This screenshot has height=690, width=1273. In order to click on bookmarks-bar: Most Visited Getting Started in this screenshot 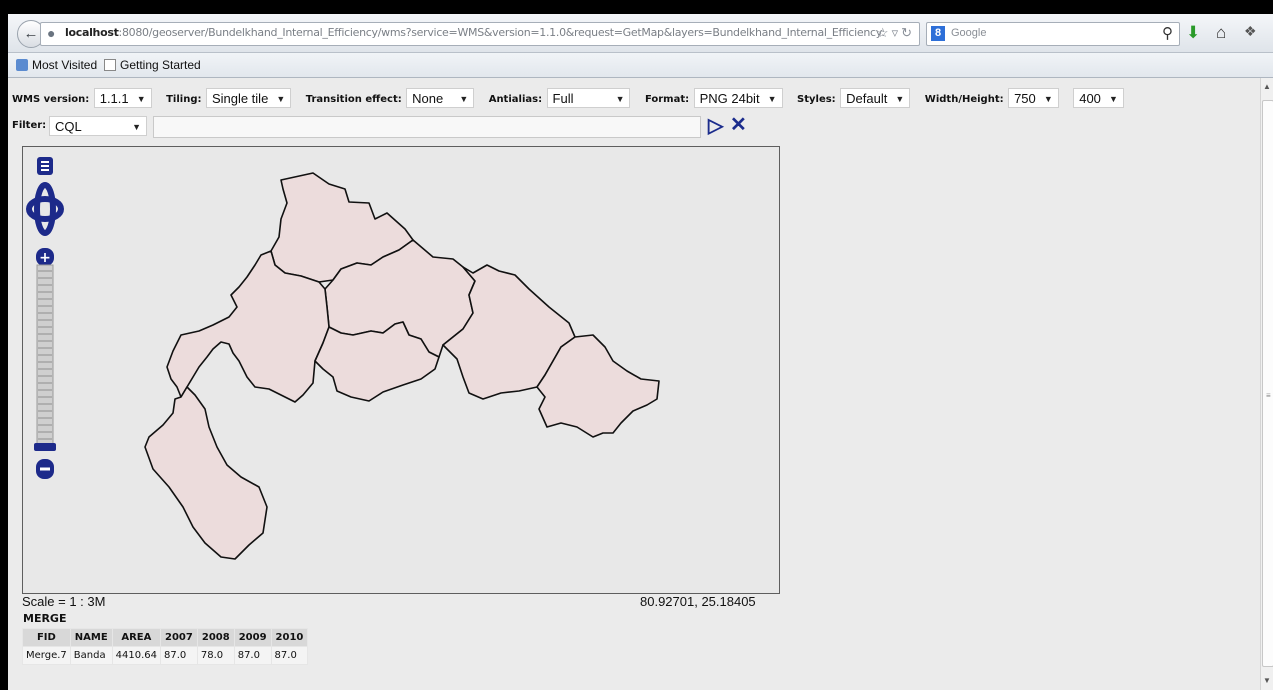, I will do `click(640, 65)`.